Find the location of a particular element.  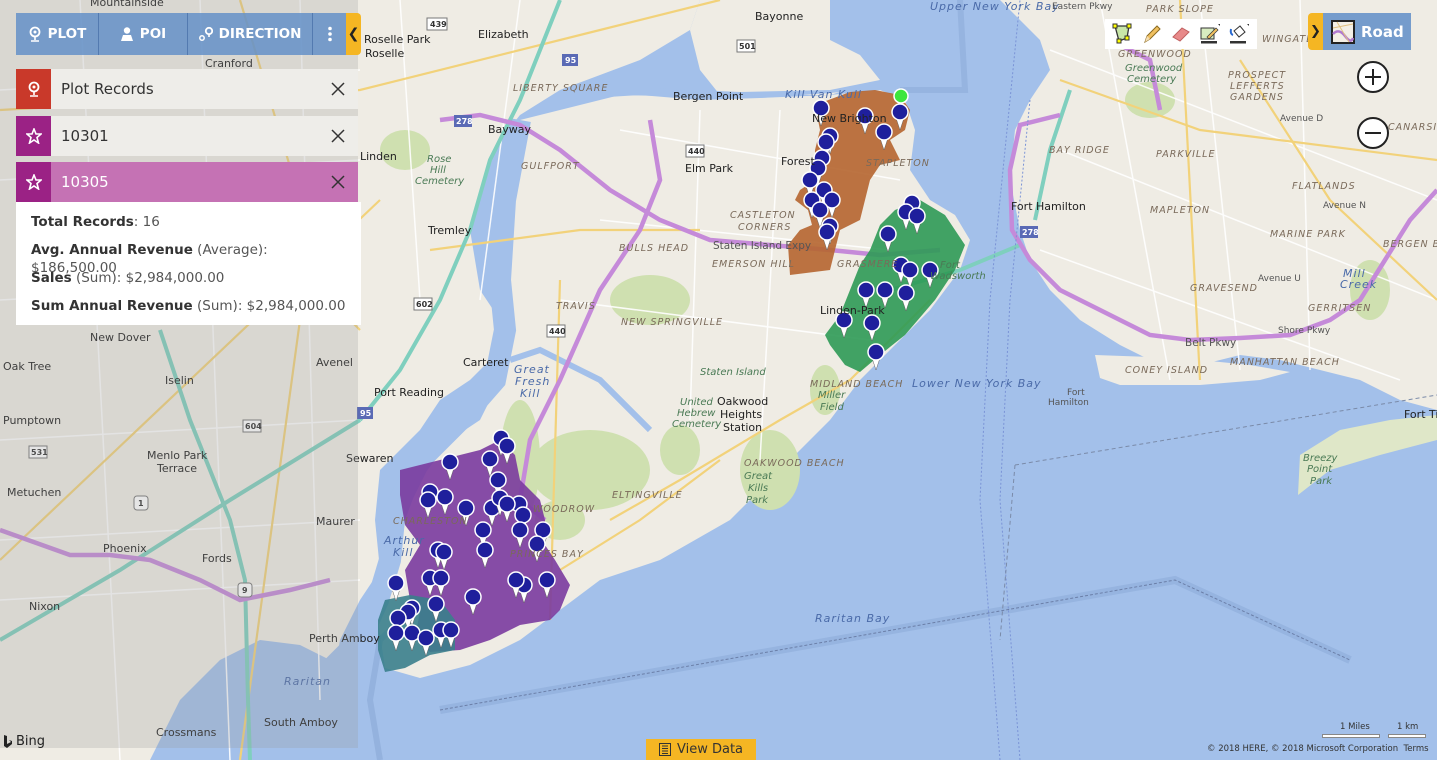

svg-text: Port Reading is located at coordinates (409, 392).